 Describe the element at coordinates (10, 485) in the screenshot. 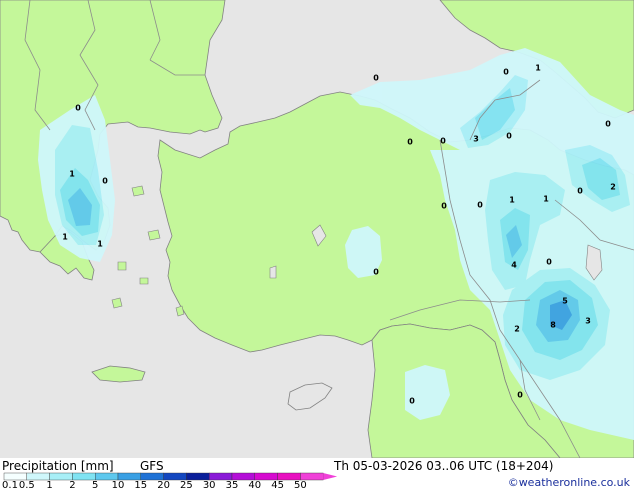

I see `colorbar-tick-label: 0.1` at that location.